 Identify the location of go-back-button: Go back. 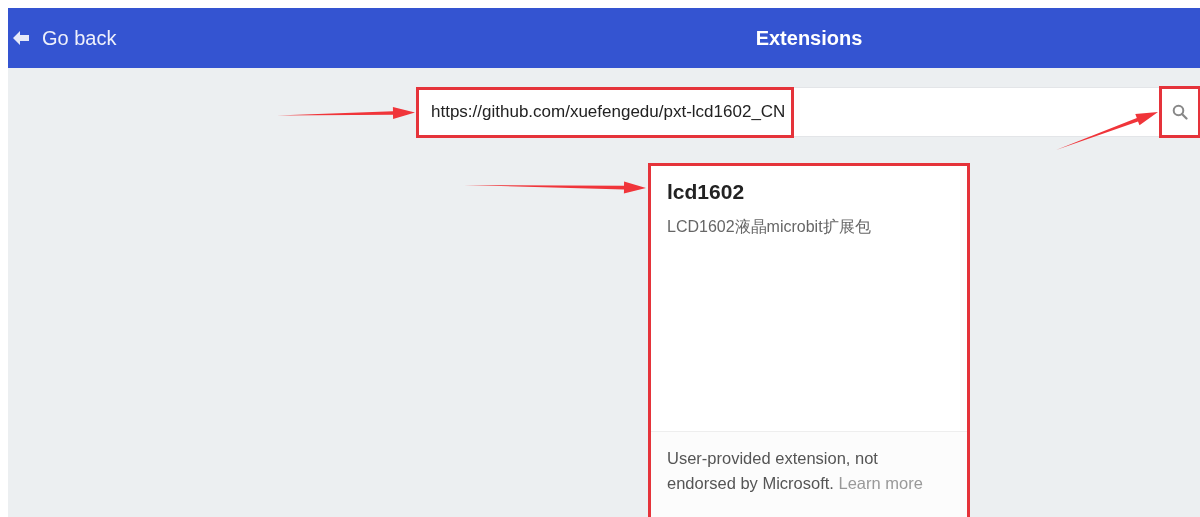
(108, 38).